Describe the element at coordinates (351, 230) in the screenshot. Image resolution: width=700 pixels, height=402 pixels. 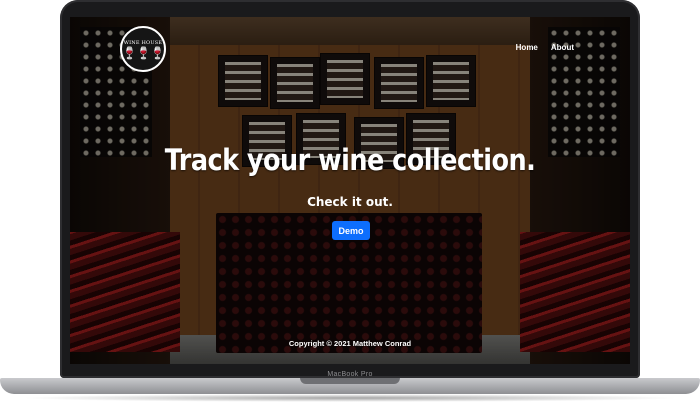
I see `demo-button: Demo` at that location.